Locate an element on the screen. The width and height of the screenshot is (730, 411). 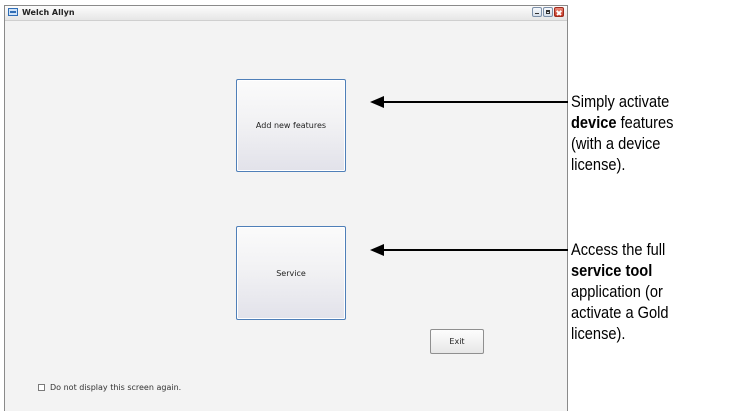
callout-features-text: Simply activate is located at coordinates (620, 101).